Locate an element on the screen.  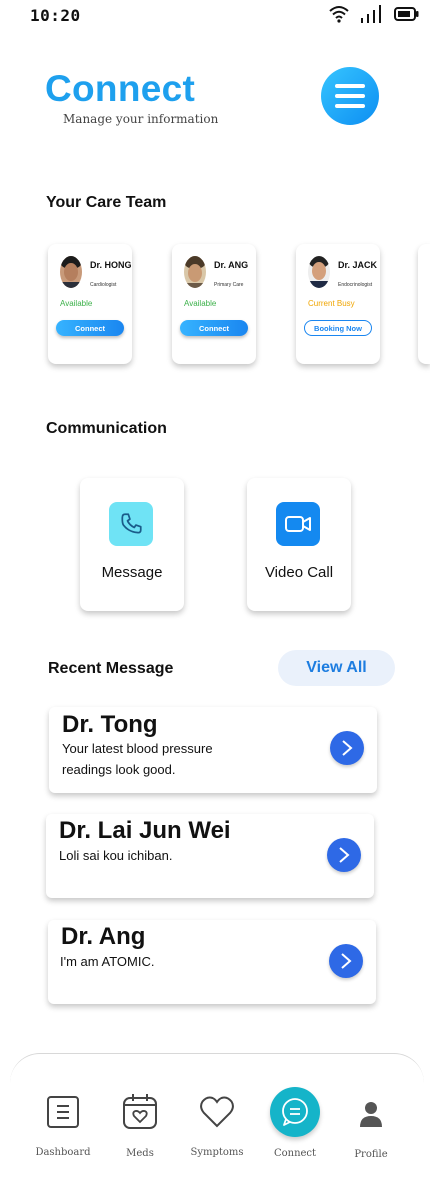
doctor-name: Dr. ANG is located at coordinates (231, 265).